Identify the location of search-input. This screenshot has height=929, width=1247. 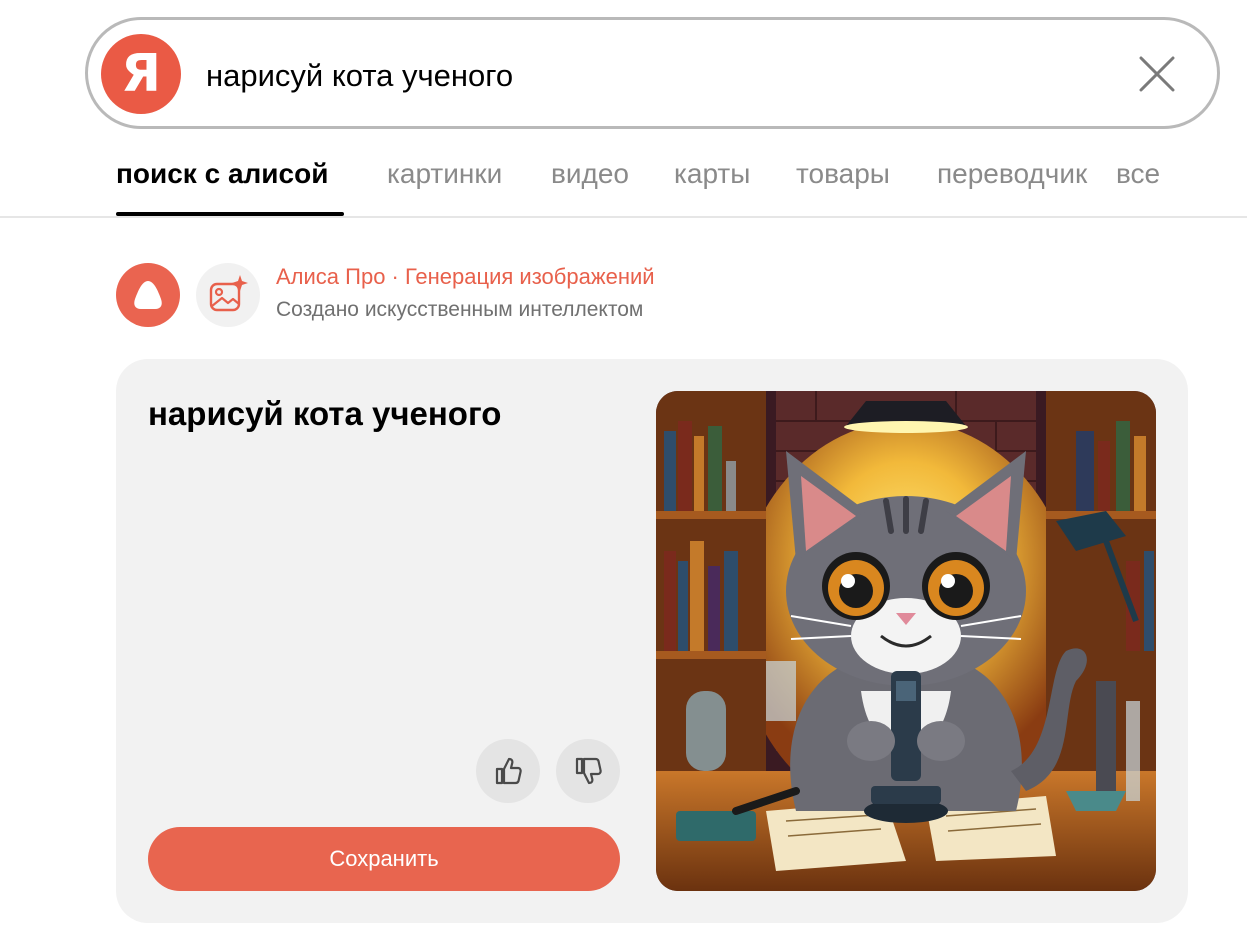
(656, 76).